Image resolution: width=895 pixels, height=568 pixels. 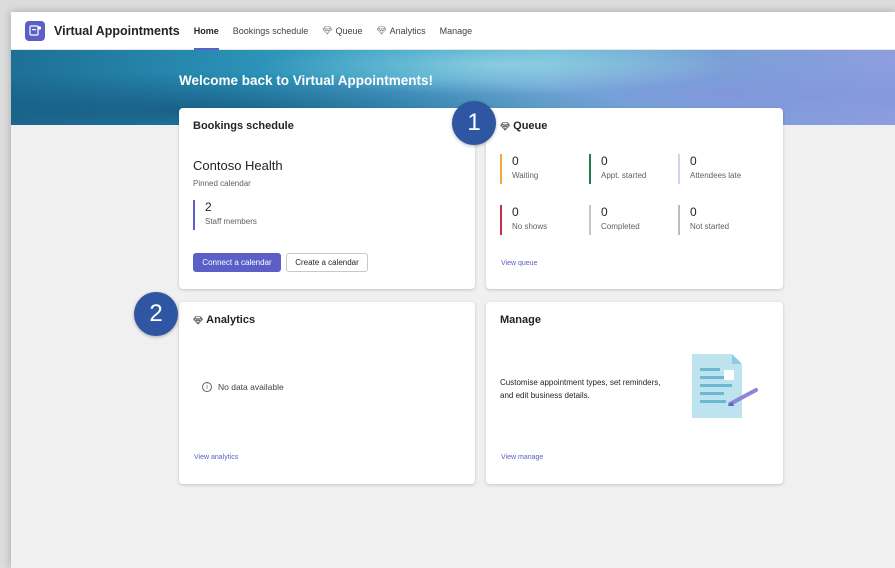 What do you see at coordinates (515, 161) in the screenshot?
I see `stat-waiting-value: 0` at bounding box center [515, 161].